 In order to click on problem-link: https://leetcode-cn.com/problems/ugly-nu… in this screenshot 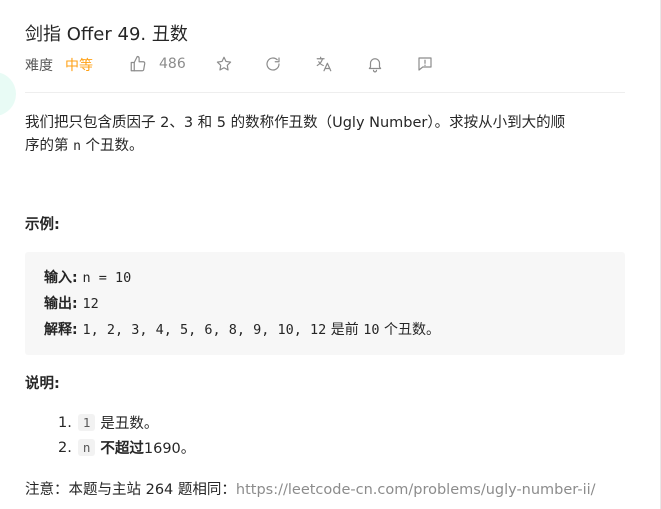, I will do `click(416, 490)`.